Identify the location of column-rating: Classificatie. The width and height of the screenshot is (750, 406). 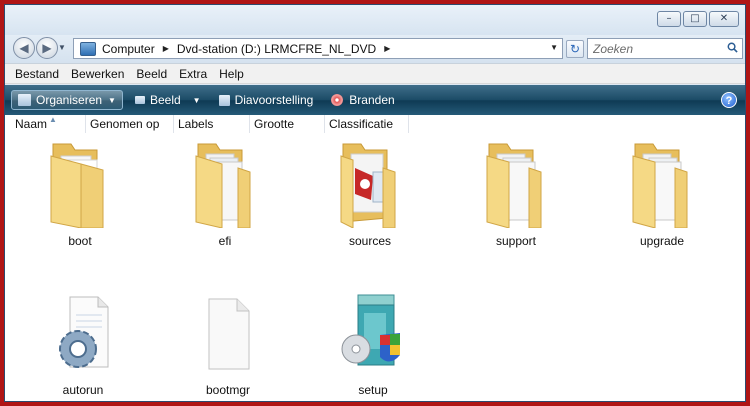
(367, 124).